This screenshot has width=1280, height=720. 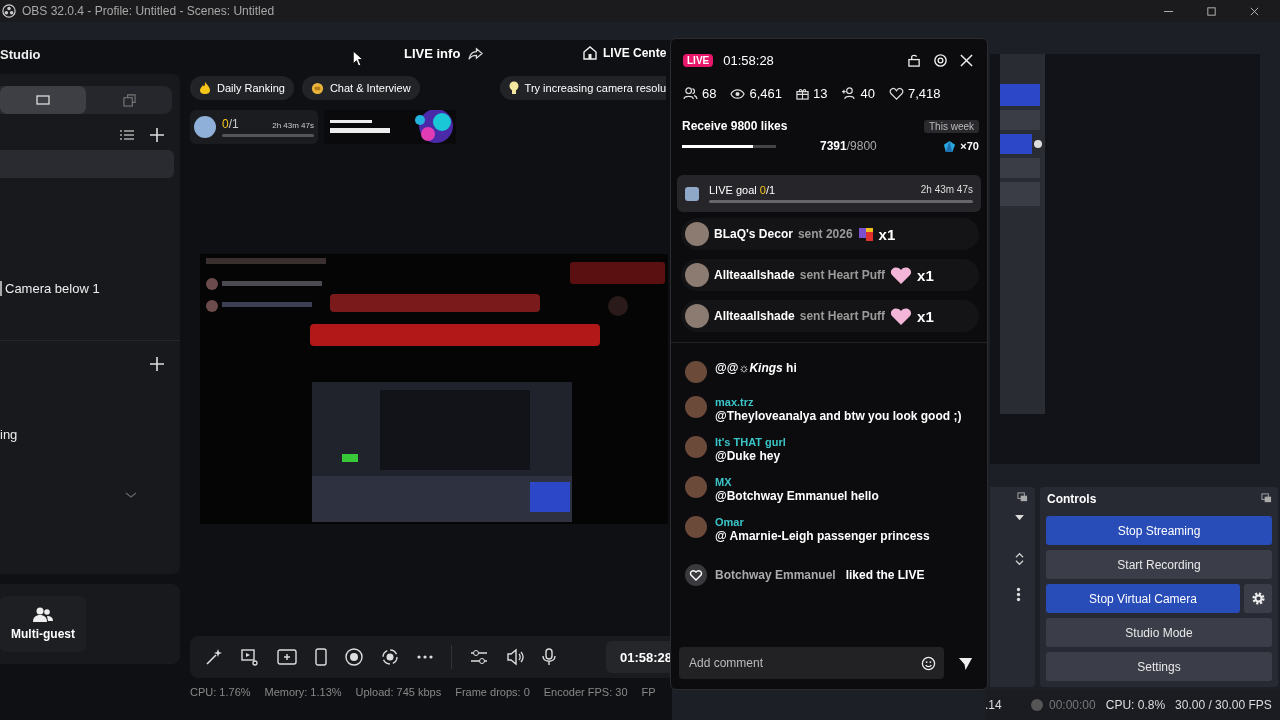 I want to click on gift-action: sent Heart Puff, so click(x=842, y=316).